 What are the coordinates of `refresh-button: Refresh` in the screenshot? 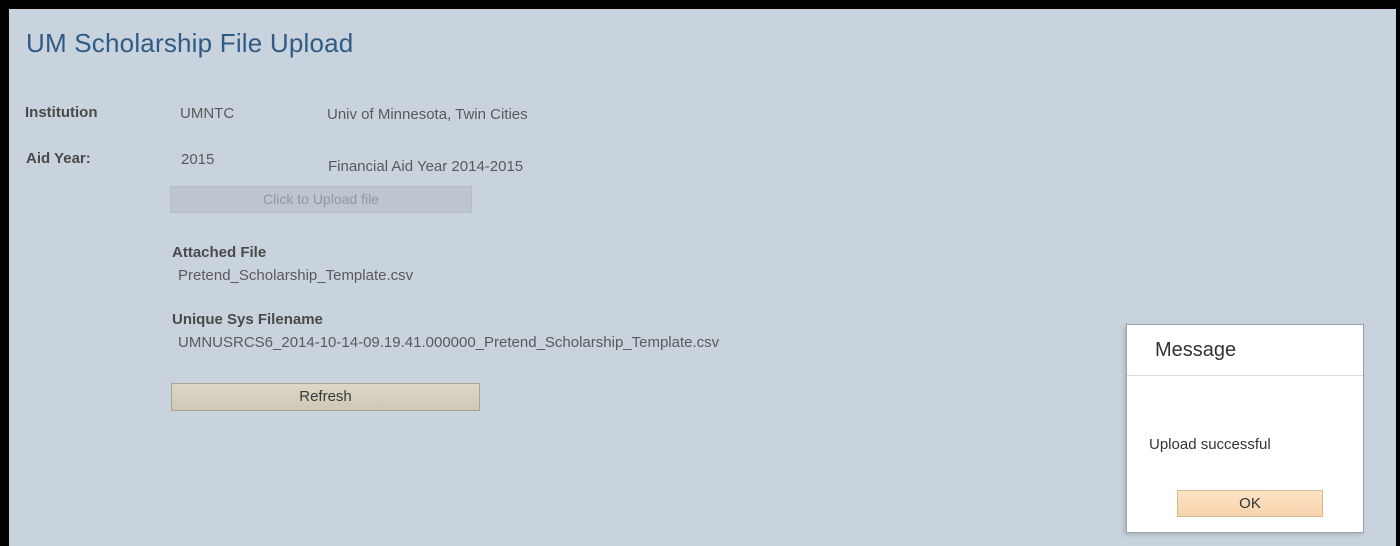 It's located at (325, 397).